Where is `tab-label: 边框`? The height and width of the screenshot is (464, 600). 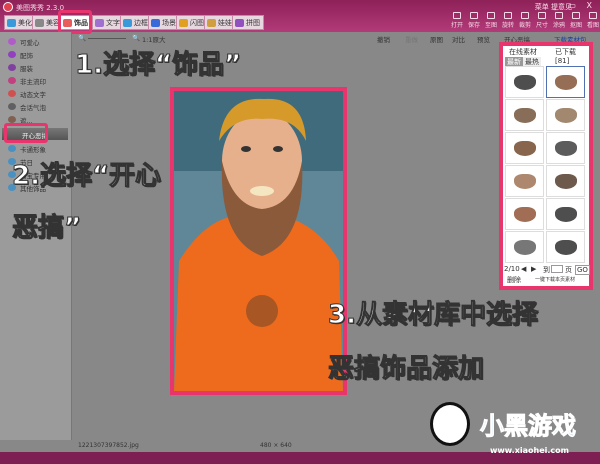
tab-label: 边框 is located at coordinates (141, 23).